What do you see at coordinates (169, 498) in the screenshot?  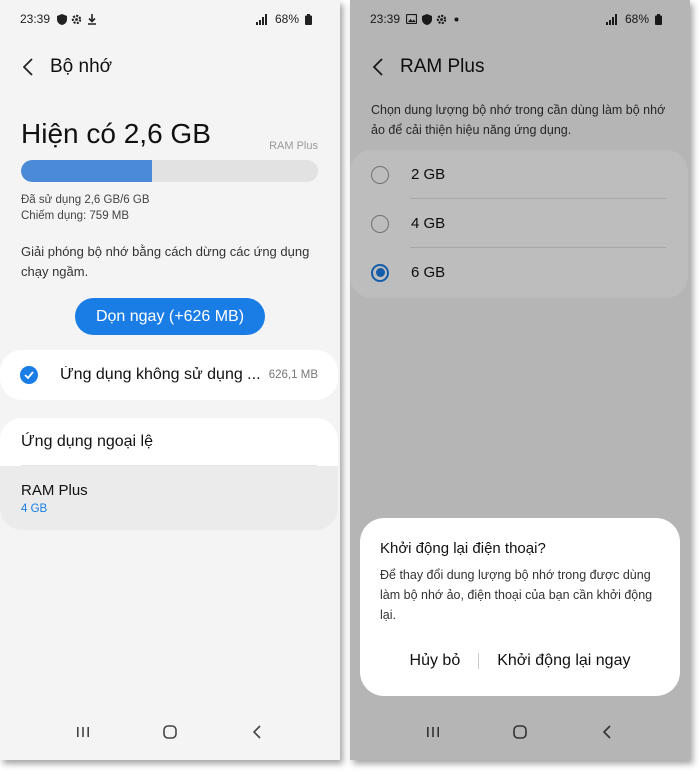 I see `ram-plus-item: RAM Plus 4 GB` at bounding box center [169, 498].